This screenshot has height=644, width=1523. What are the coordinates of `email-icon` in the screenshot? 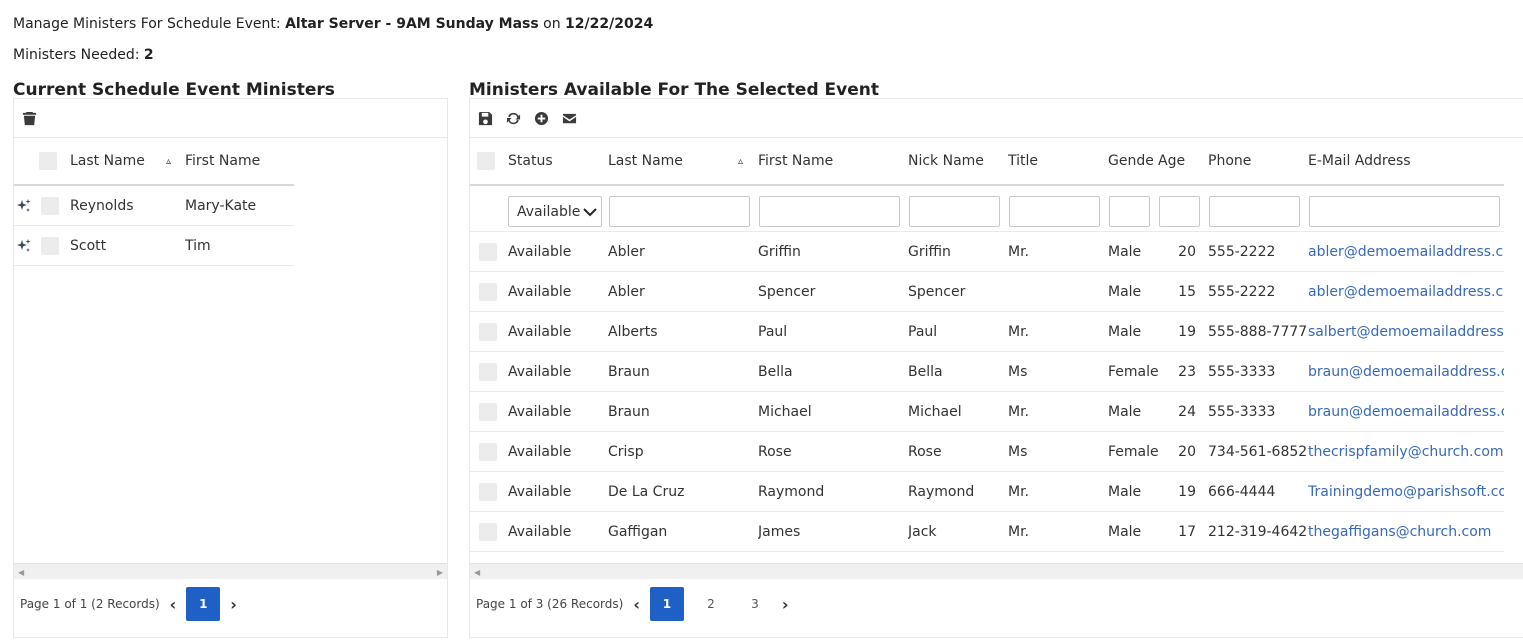 It's located at (569, 118).